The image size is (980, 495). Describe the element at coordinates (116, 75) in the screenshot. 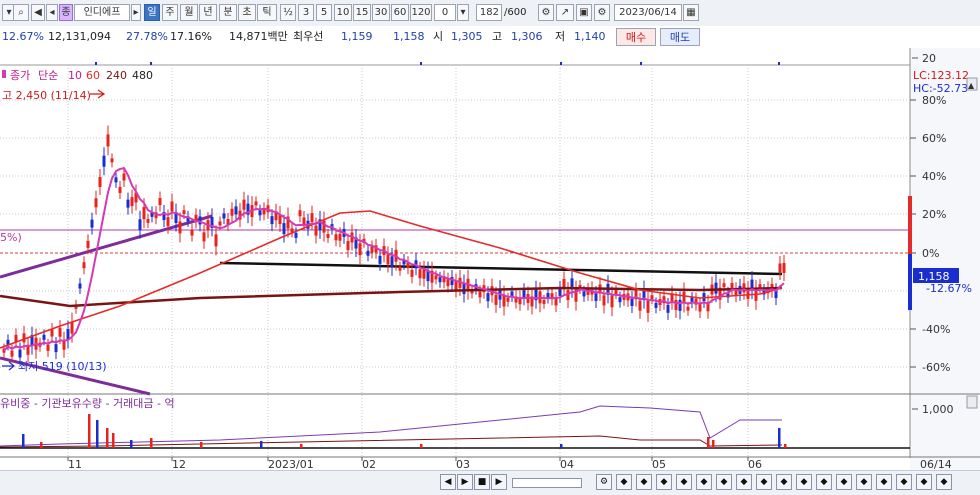

I see `legend-ma240: 240` at that location.